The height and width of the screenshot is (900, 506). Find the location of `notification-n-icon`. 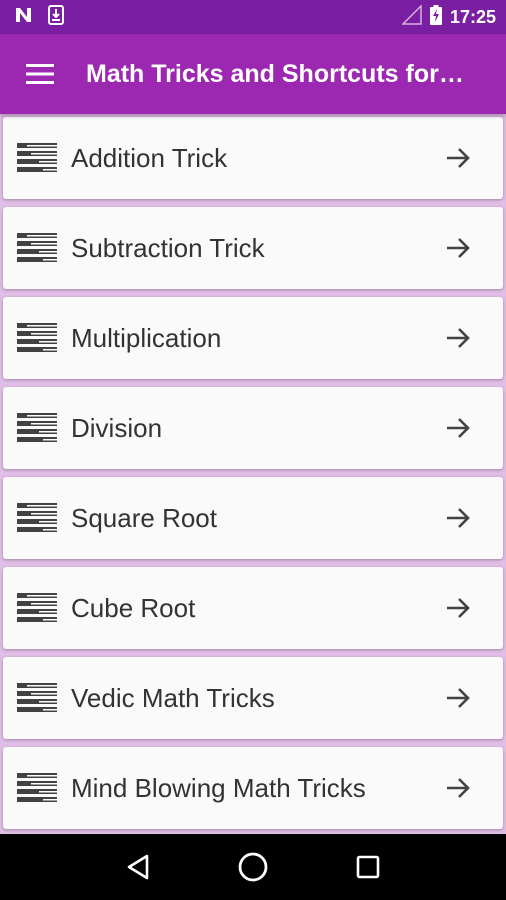

notification-n-icon is located at coordinates (24, 17).